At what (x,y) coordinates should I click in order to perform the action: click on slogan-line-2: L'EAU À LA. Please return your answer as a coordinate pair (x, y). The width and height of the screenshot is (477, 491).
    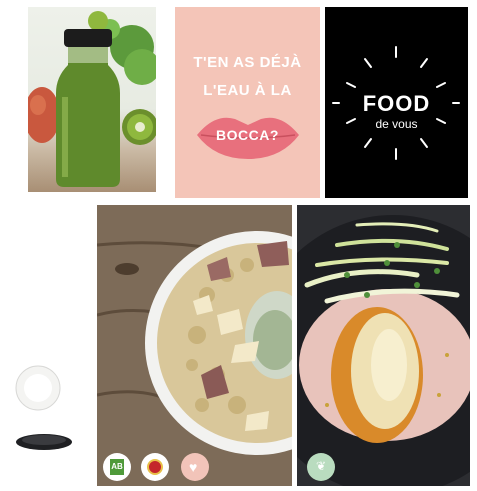
    Looking at the image, I should click on (247, 90).